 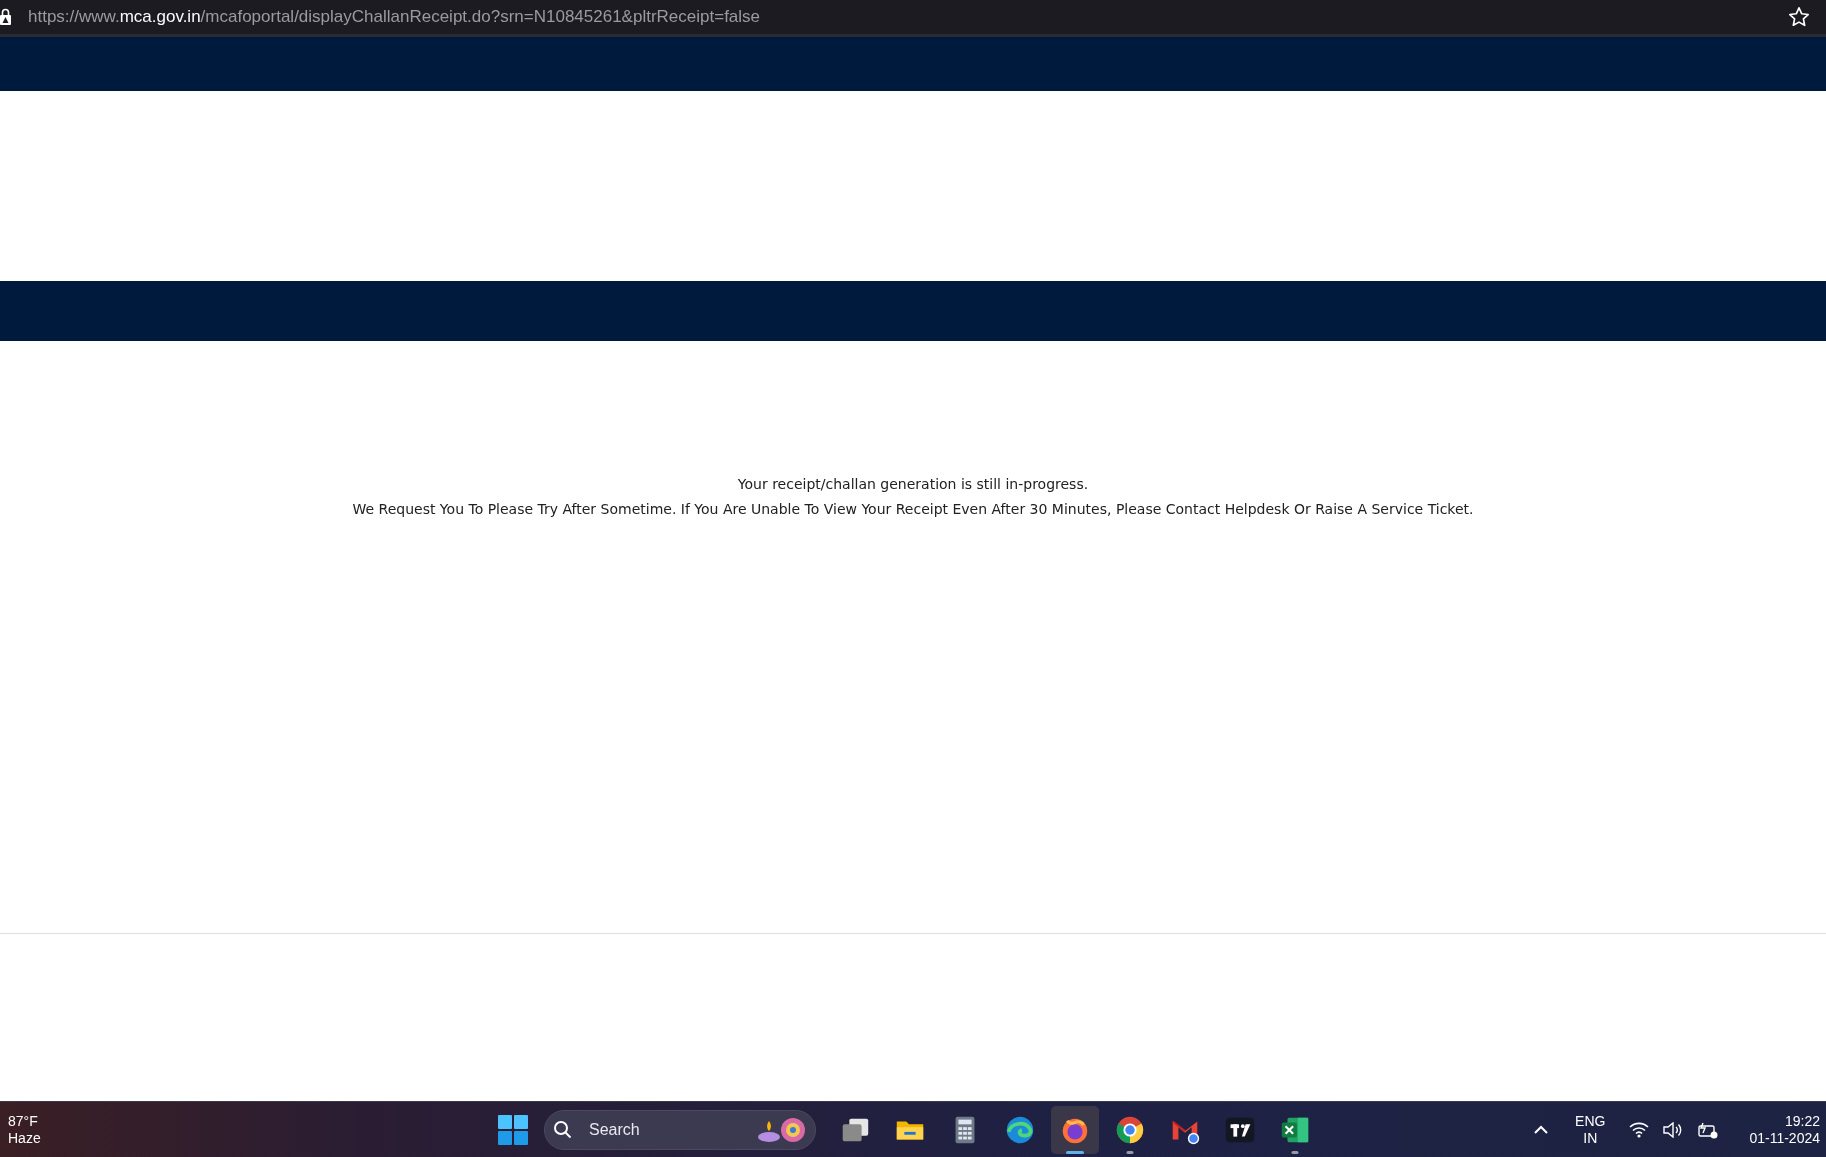 What do you see at coordinates (24, 1121) in the screenshot?
I see `weather-temperature: 87°F` at bounding box center [24, 1121].